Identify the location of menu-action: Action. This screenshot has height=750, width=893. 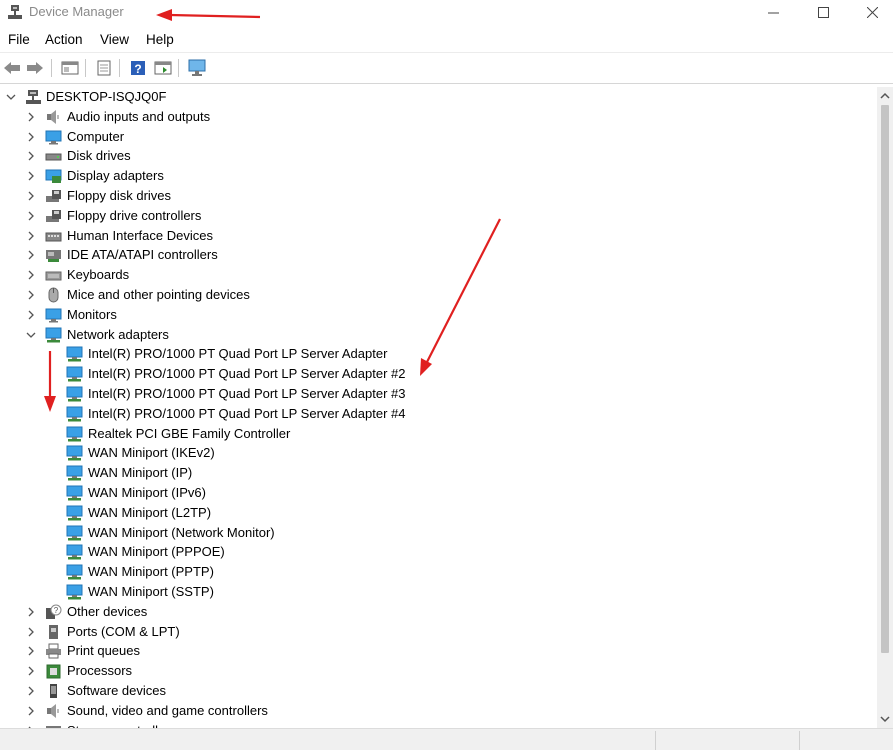
(64, 39).